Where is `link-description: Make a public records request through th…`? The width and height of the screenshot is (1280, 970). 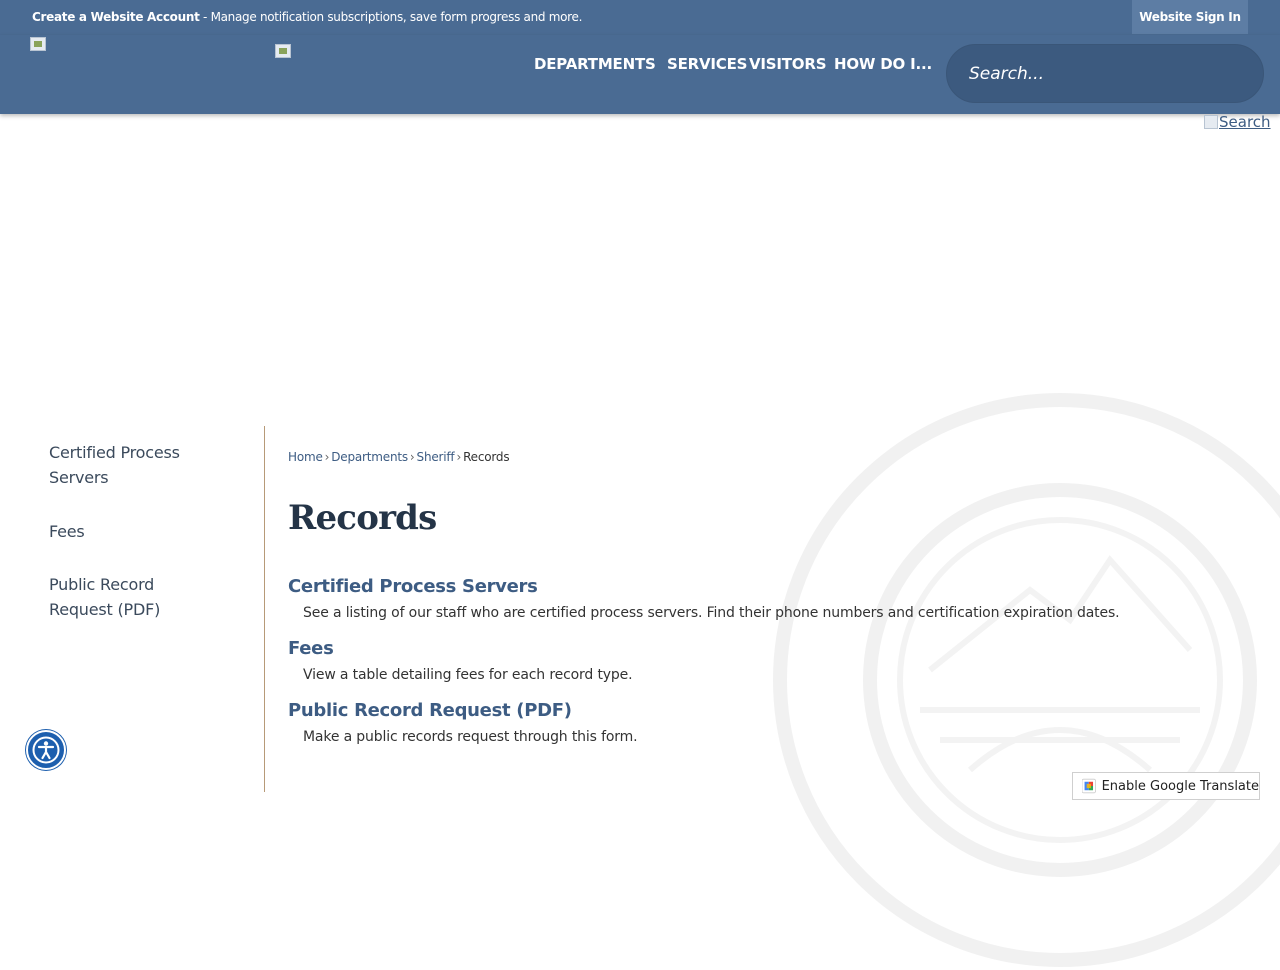 link-description: Make a public records request through th… is located at coordinates (470, 737).